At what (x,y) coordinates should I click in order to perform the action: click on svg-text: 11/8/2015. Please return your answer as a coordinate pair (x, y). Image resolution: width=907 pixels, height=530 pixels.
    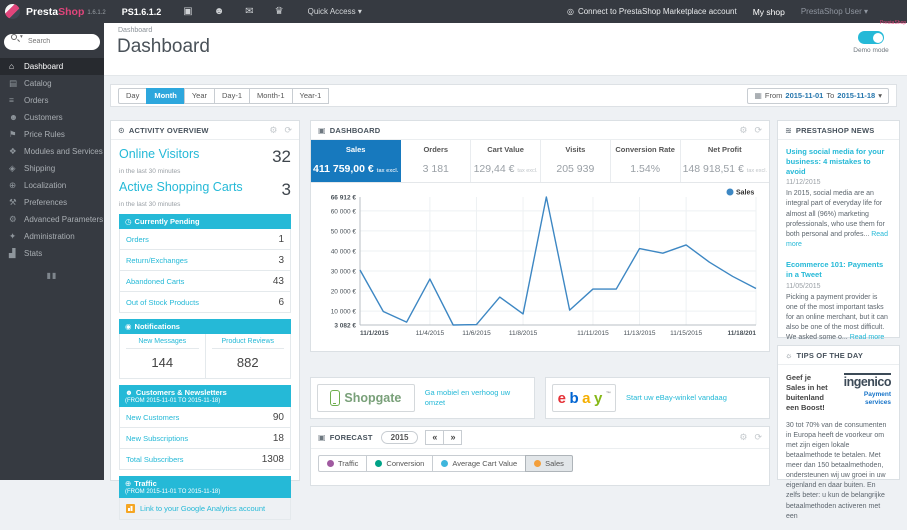
    Looking at the image, I should click on (523, 333).